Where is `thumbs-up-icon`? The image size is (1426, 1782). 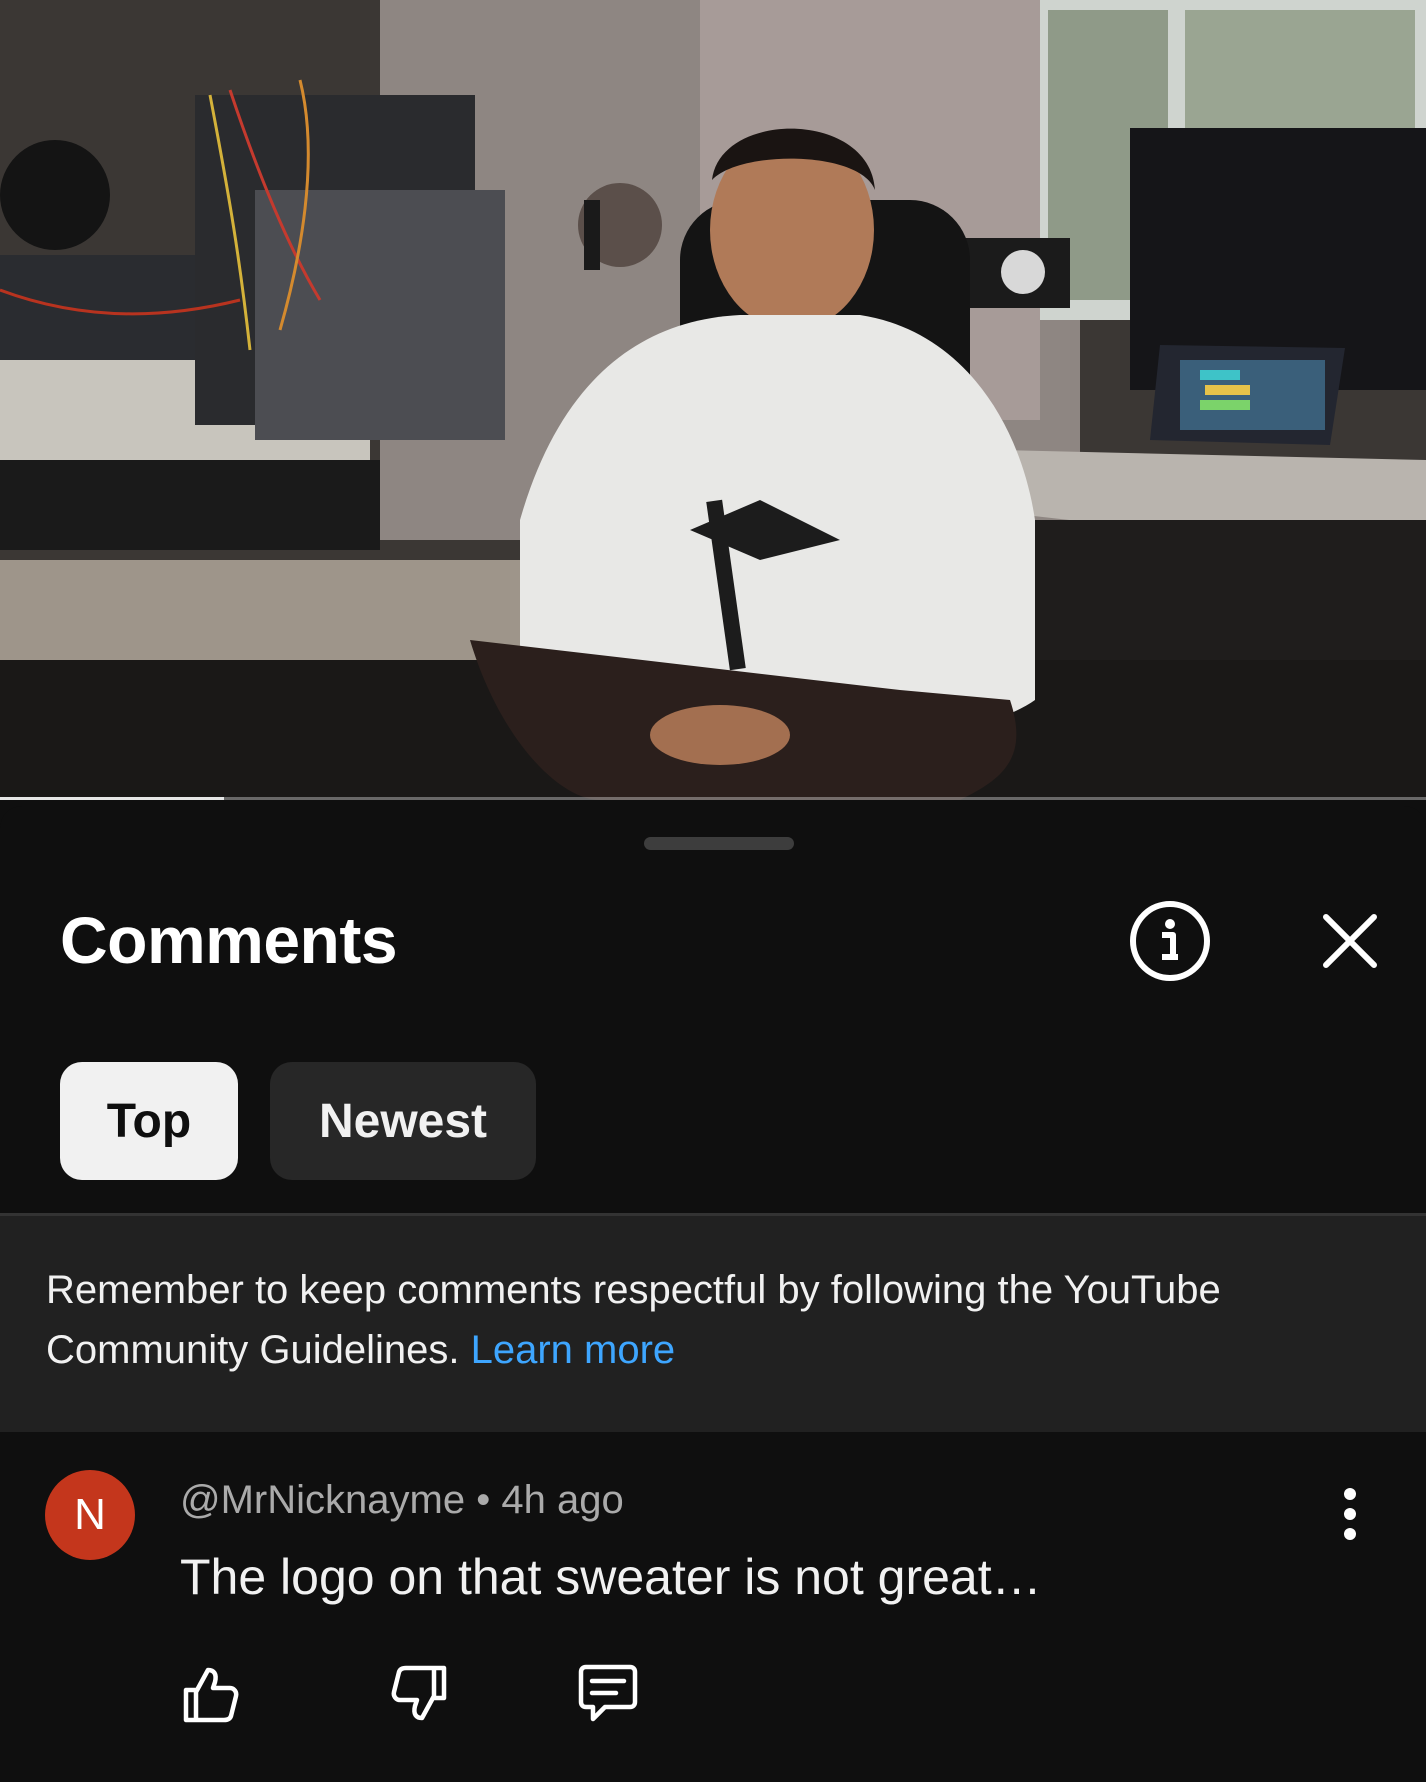
thumbs-up-icon is located at coordinates (211, 1695).